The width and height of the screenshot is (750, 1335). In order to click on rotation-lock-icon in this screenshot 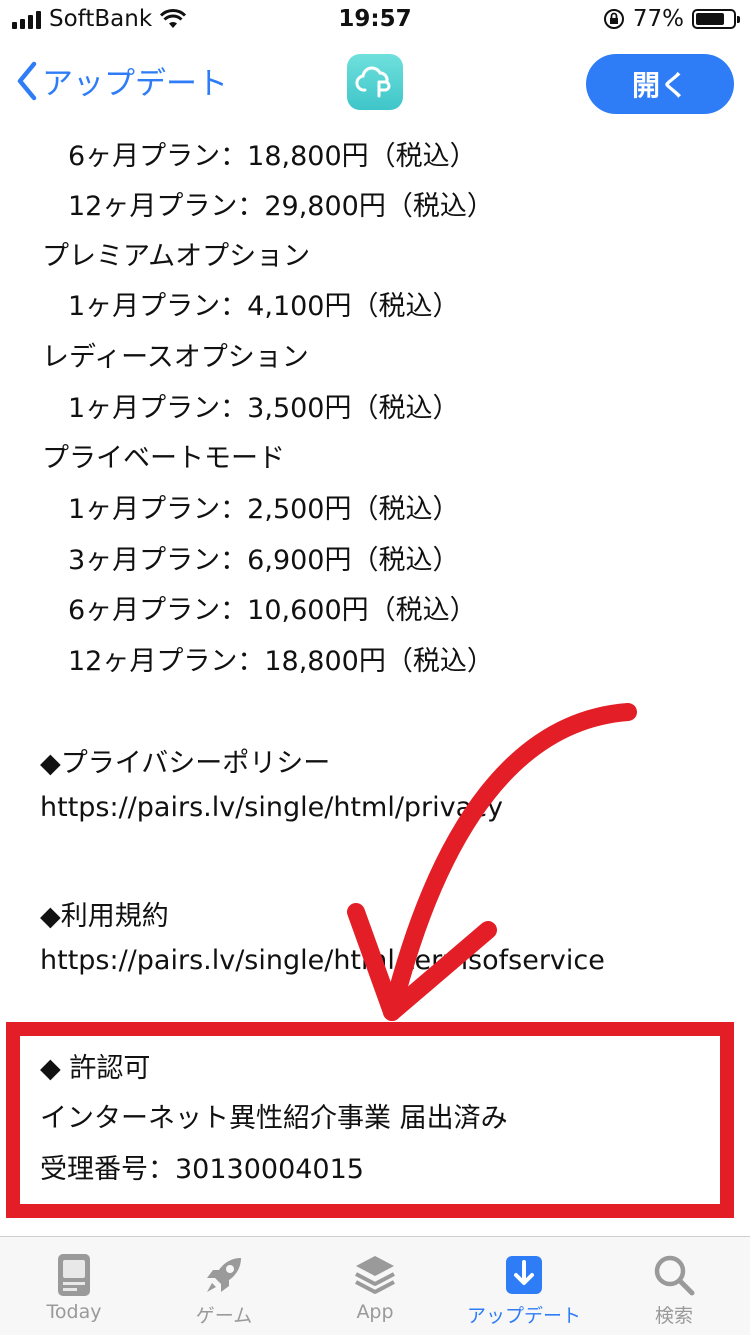, I will do `click(613, 19)`.